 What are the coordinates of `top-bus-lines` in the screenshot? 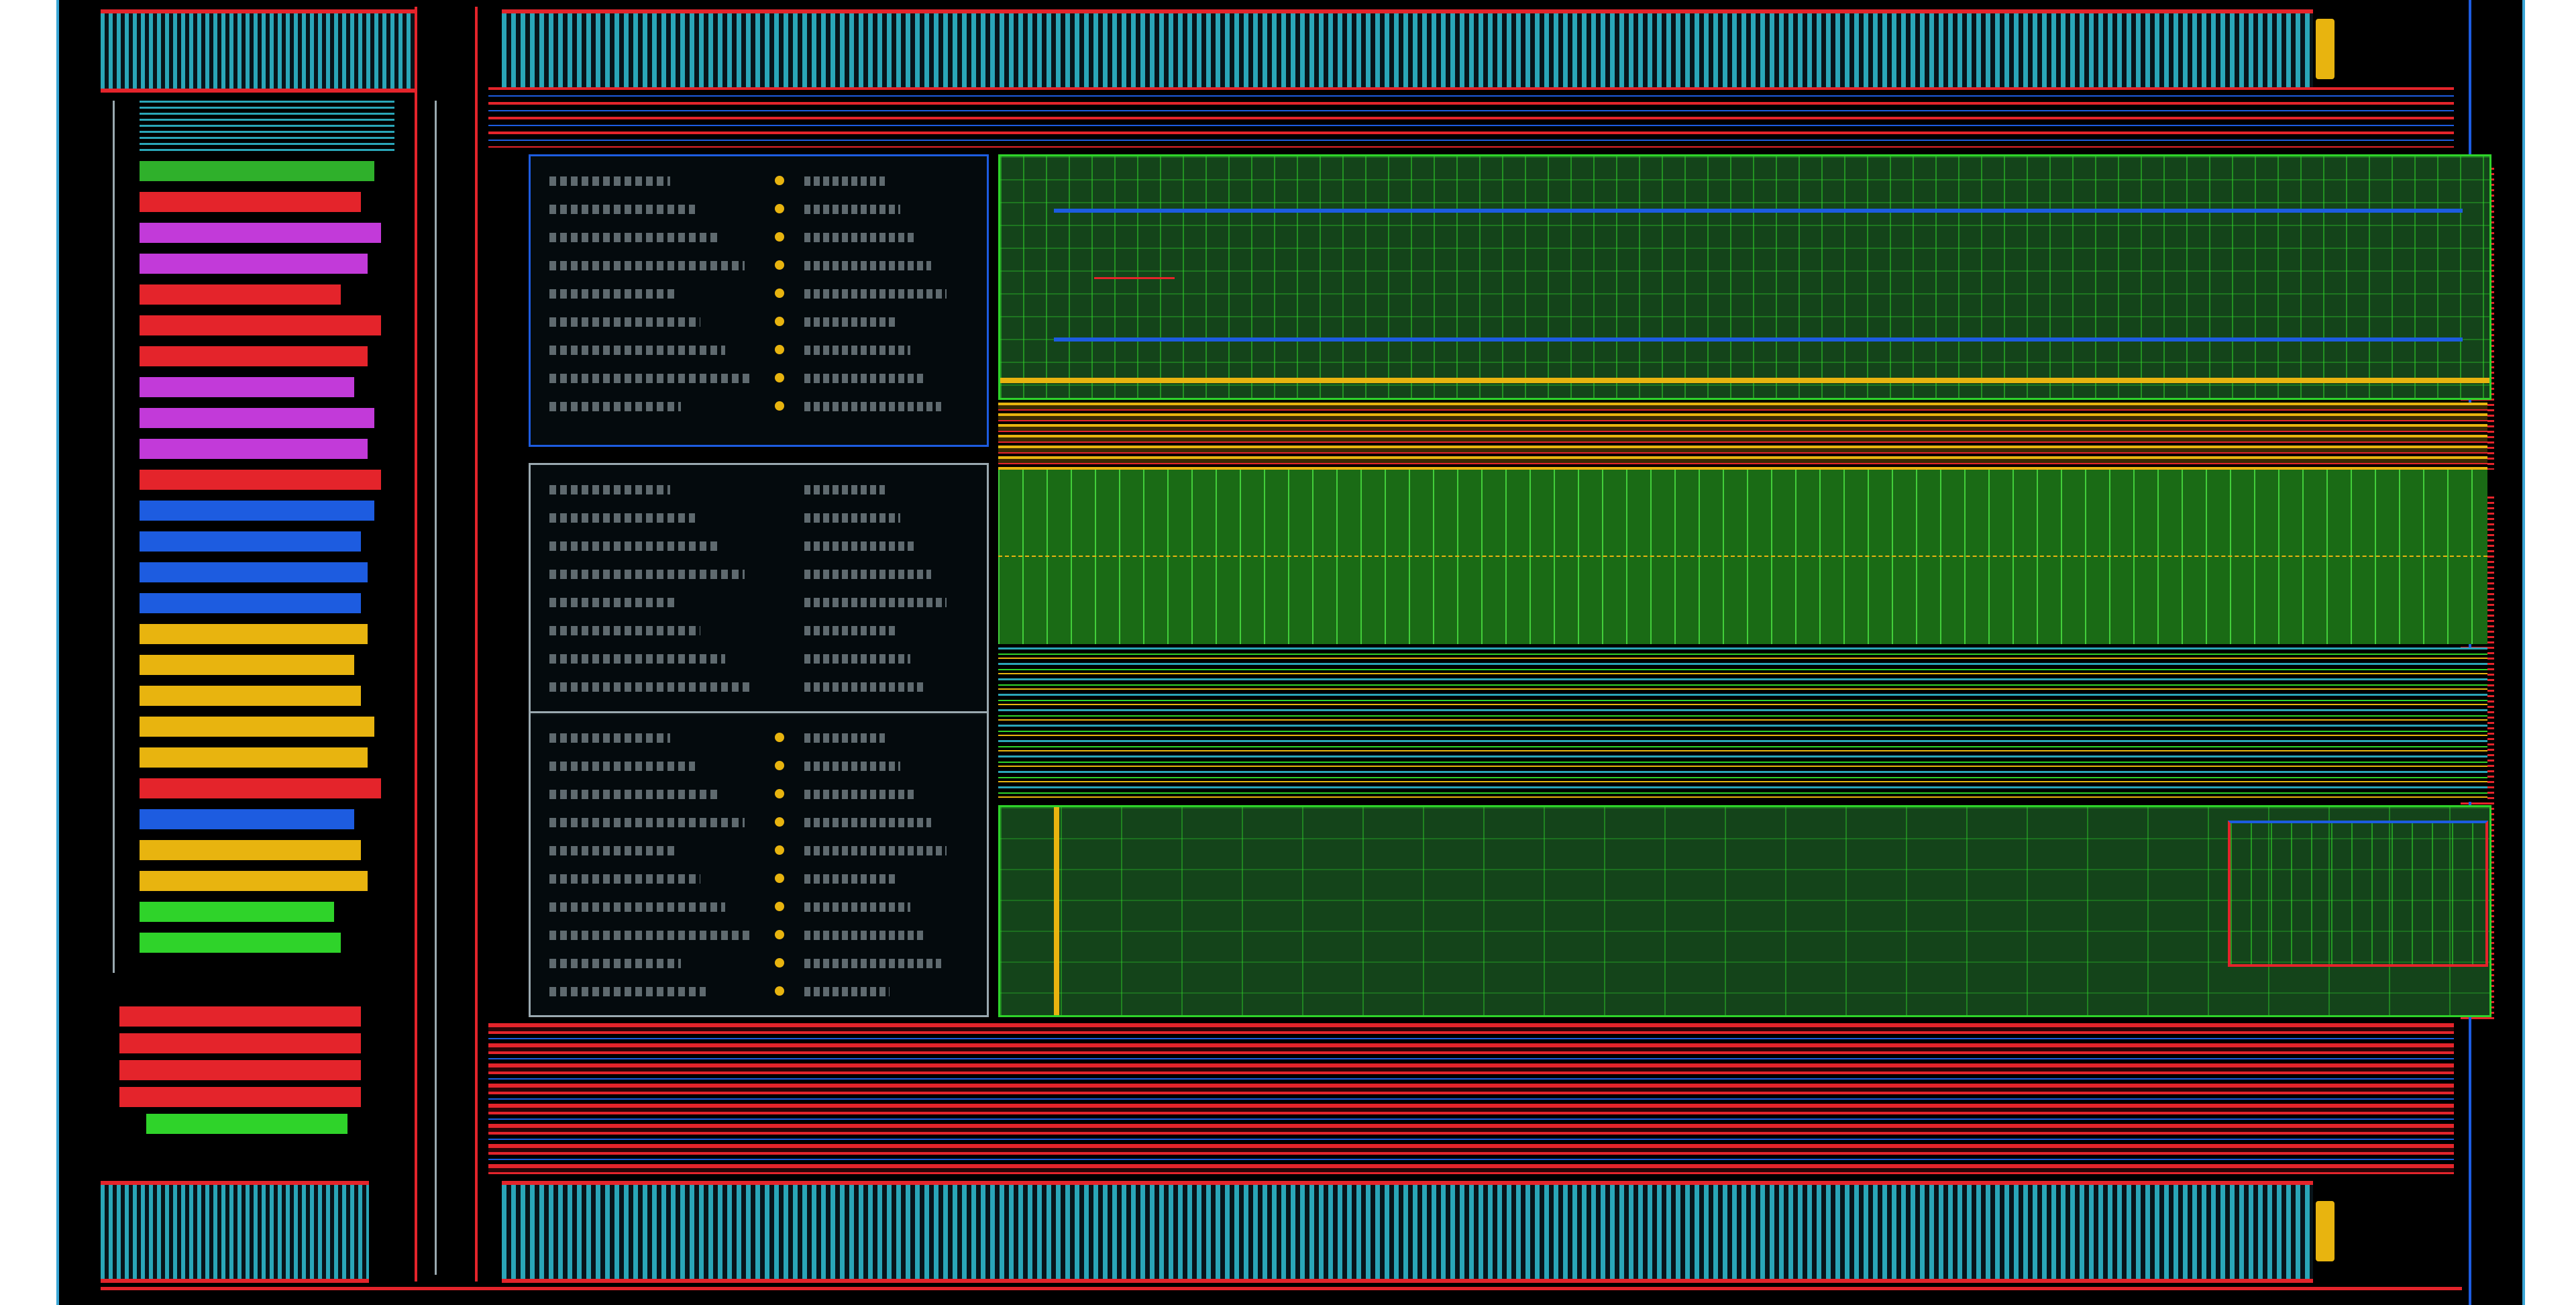 It's located at (1471, 117).